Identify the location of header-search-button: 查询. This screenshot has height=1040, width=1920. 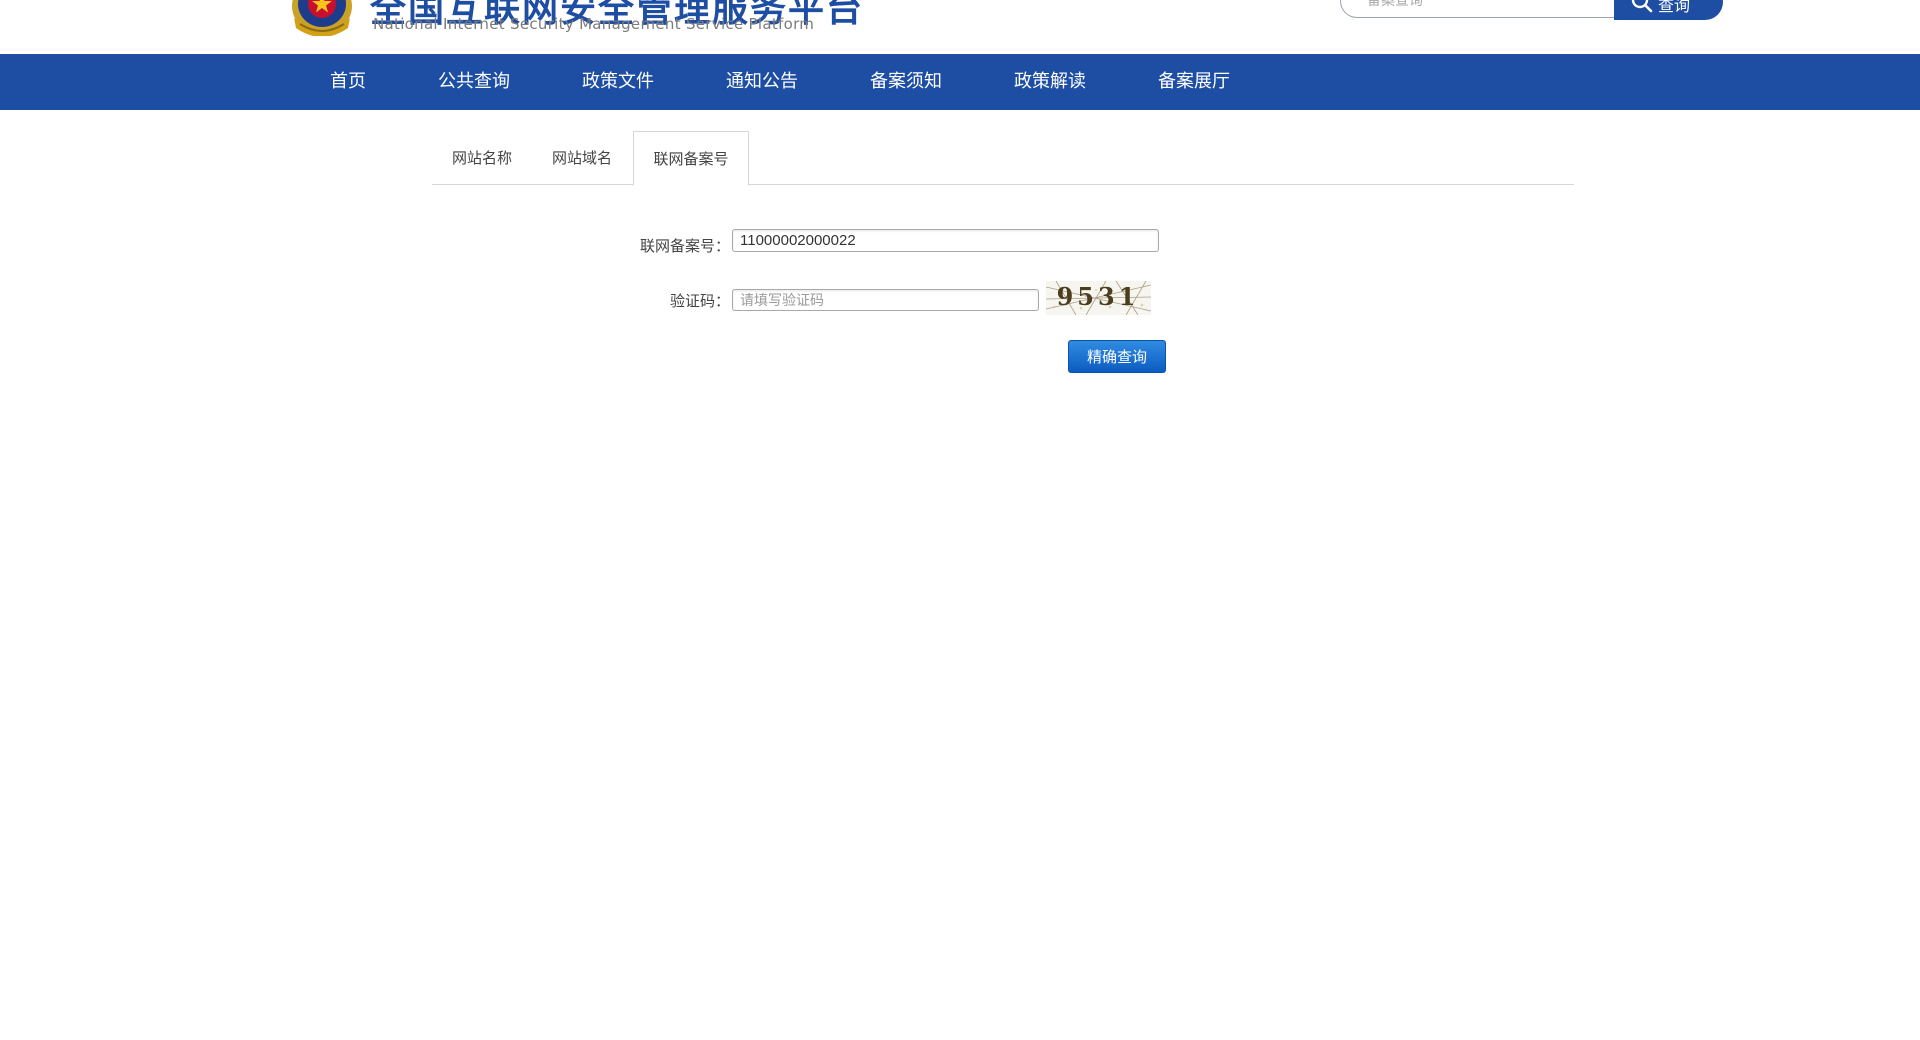
(1668, 10).